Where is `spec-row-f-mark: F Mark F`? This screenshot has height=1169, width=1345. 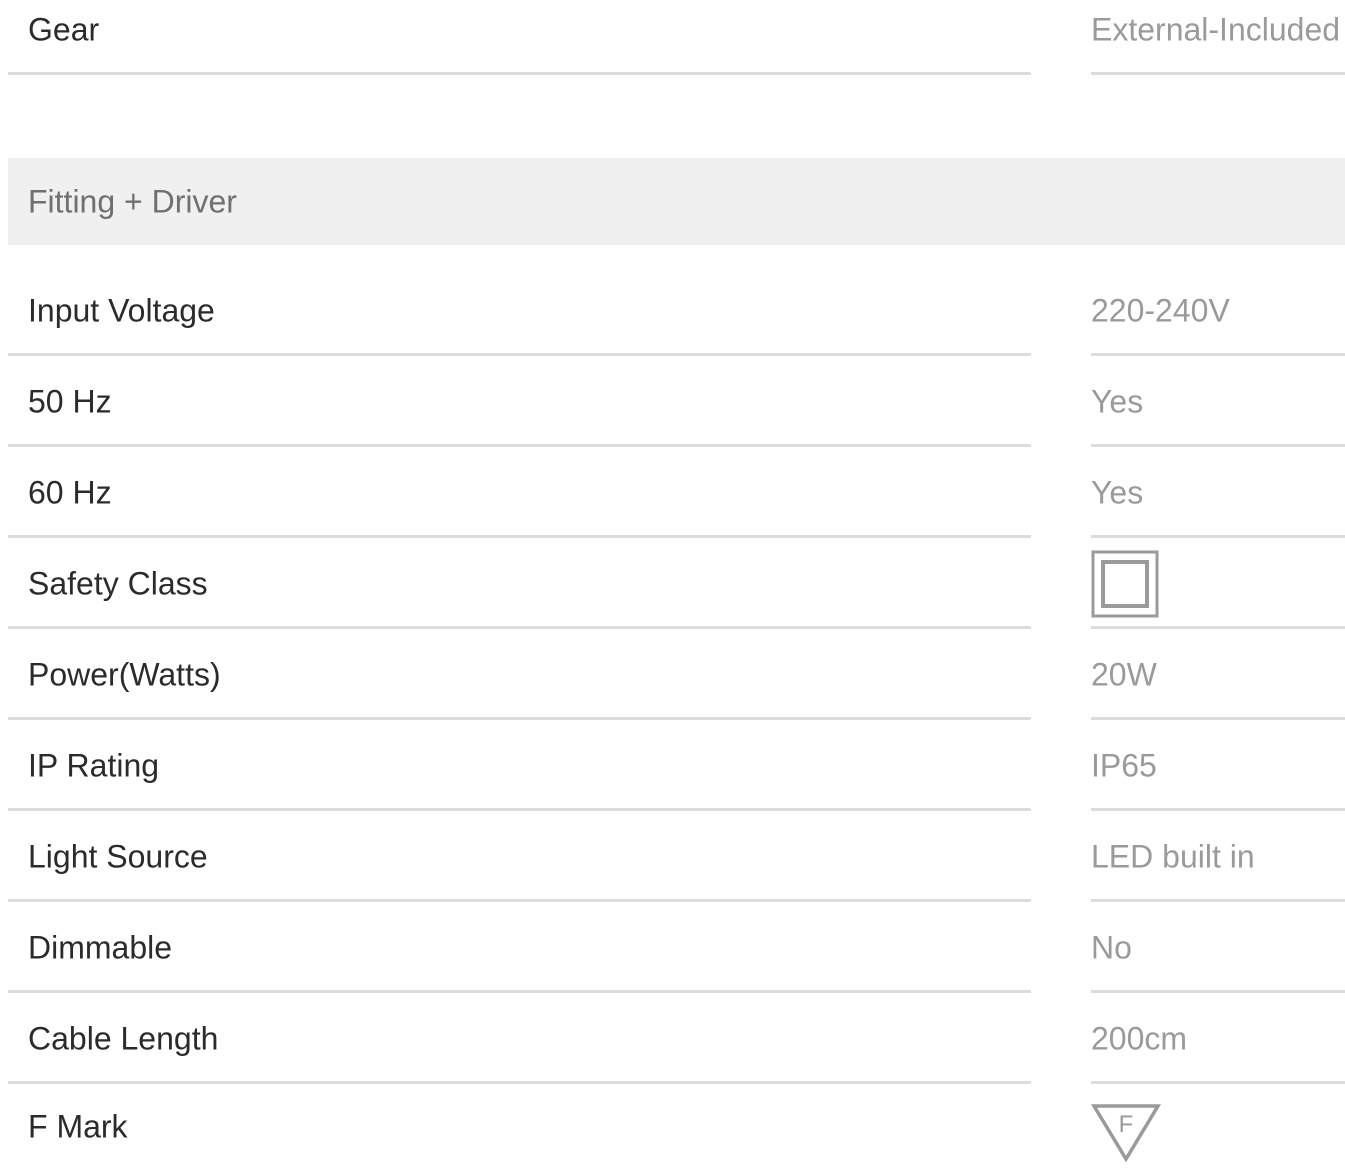 spec-row-f-mark: F Mark F is located at coordinates (672, 1127).